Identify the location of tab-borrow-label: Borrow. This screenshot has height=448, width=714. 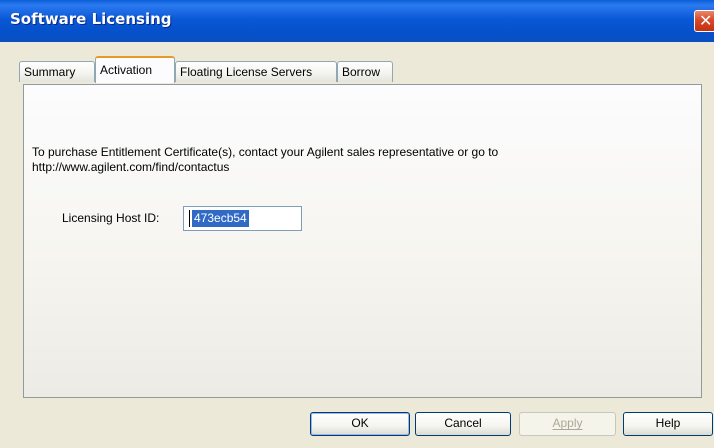
(361, 72).